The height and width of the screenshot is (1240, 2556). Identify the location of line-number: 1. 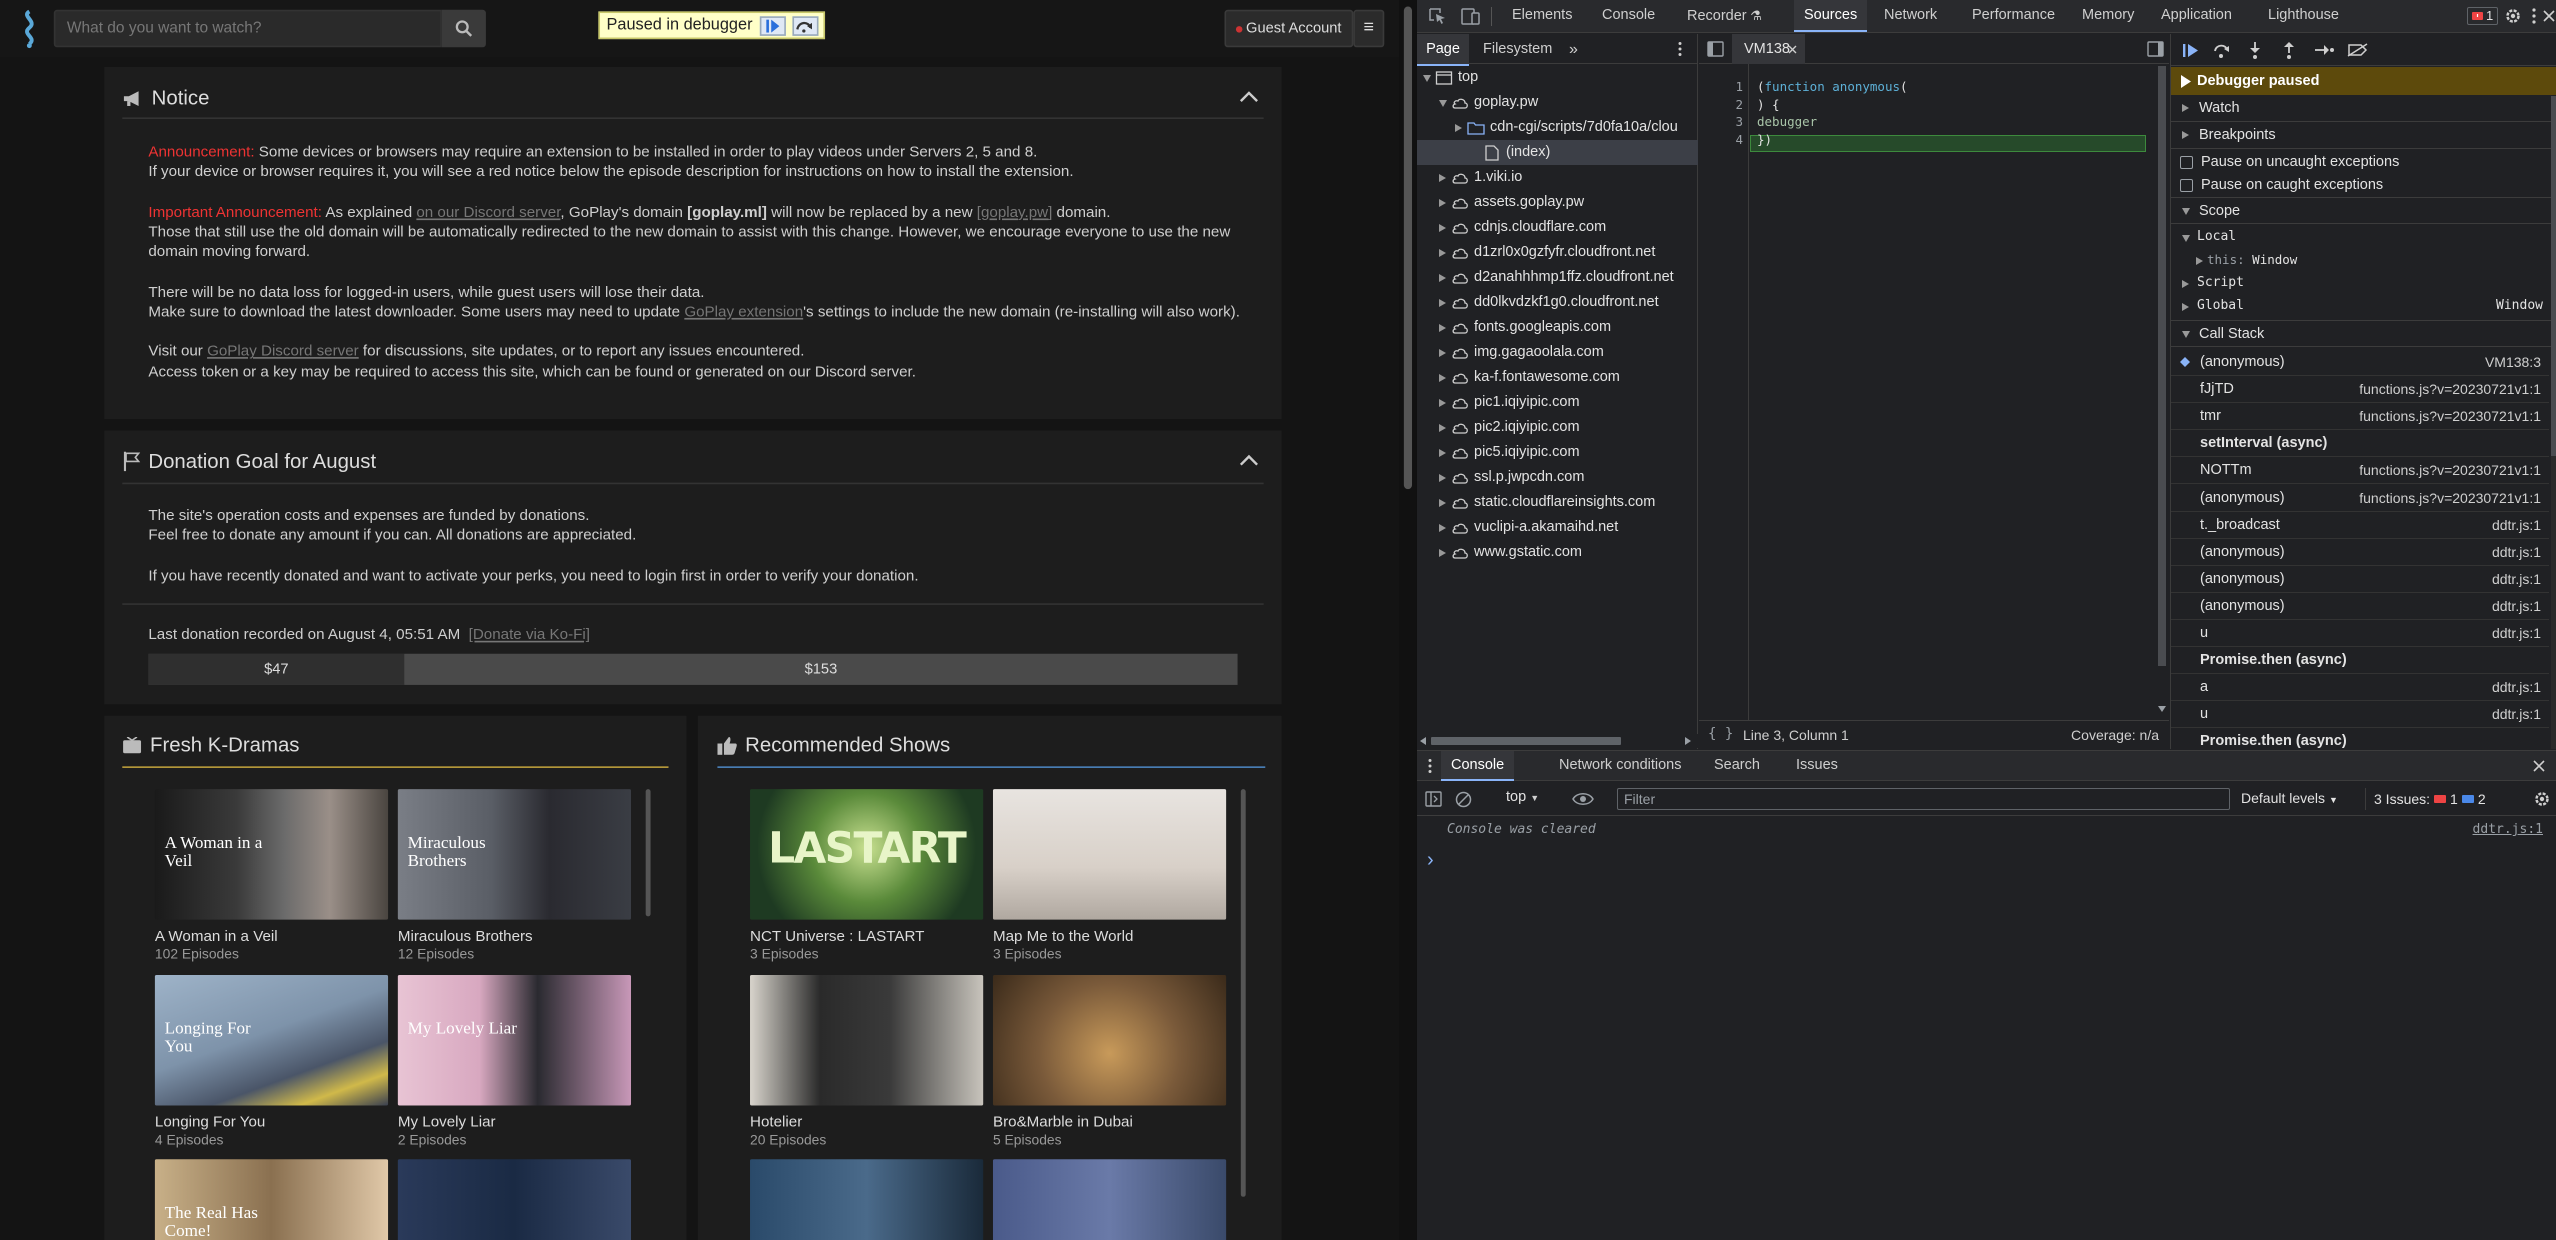
(1721, 86).